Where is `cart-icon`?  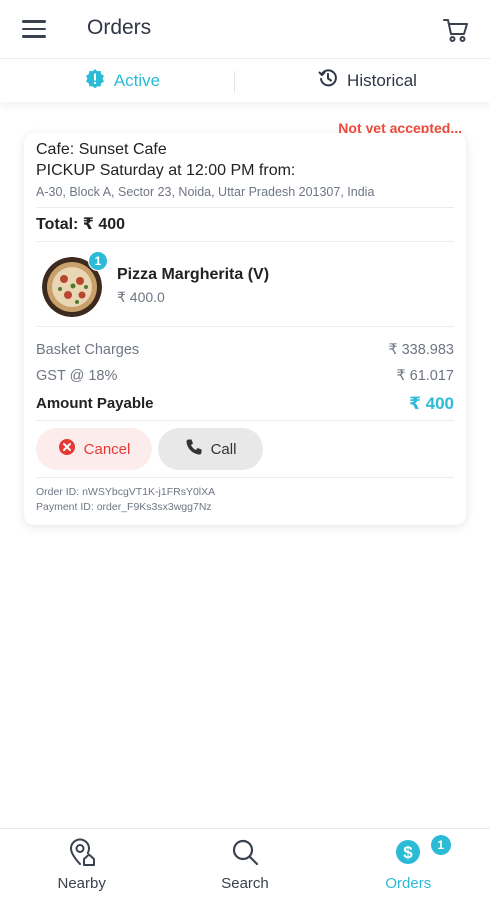 cart-icon is located at coordinates (456, 30).